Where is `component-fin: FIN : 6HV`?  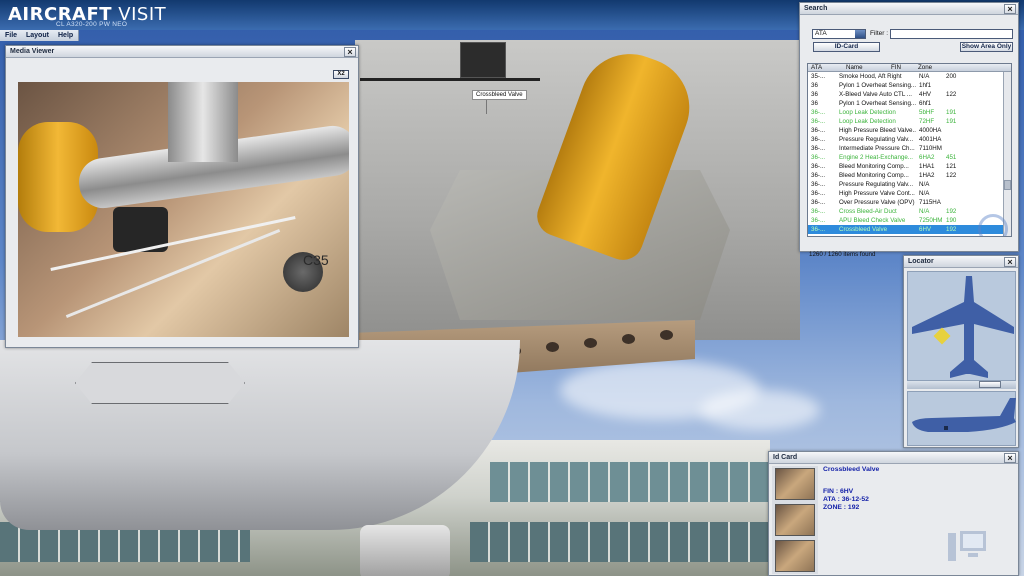
component-fin: FIN : 6HV is located at coordinates (838, 491).